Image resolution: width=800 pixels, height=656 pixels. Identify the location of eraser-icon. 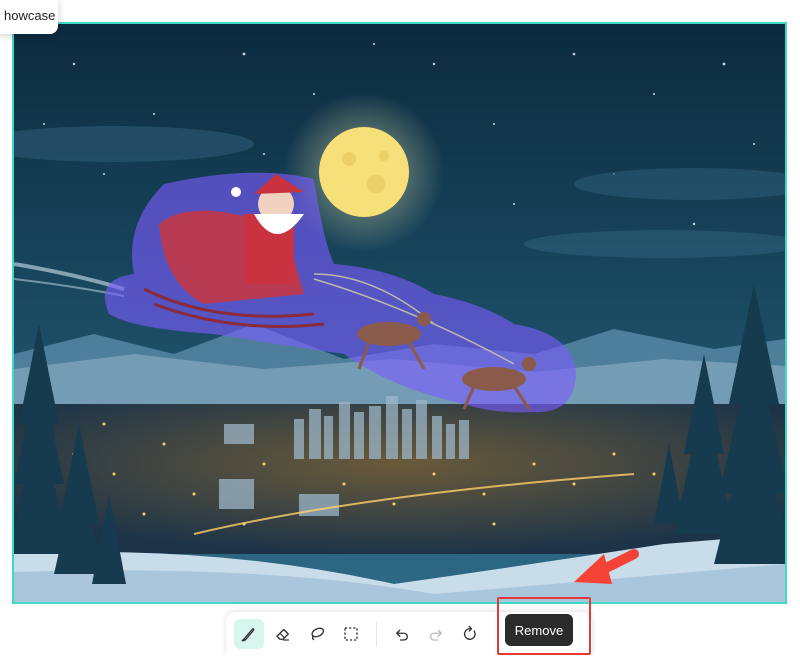
(282, 634).